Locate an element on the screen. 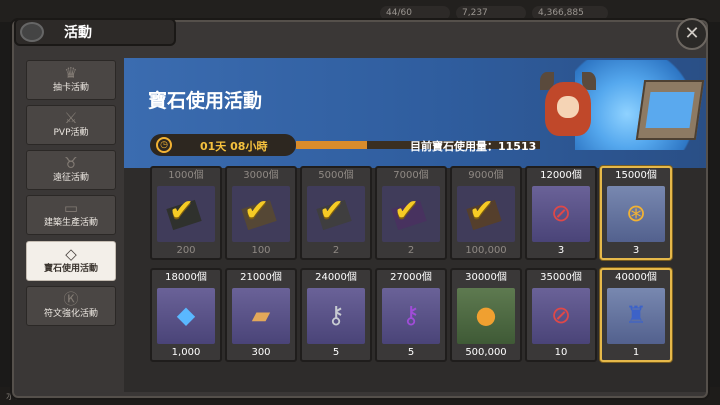  purple-key-icon: ⚷ is located at coordinates (411, 315).